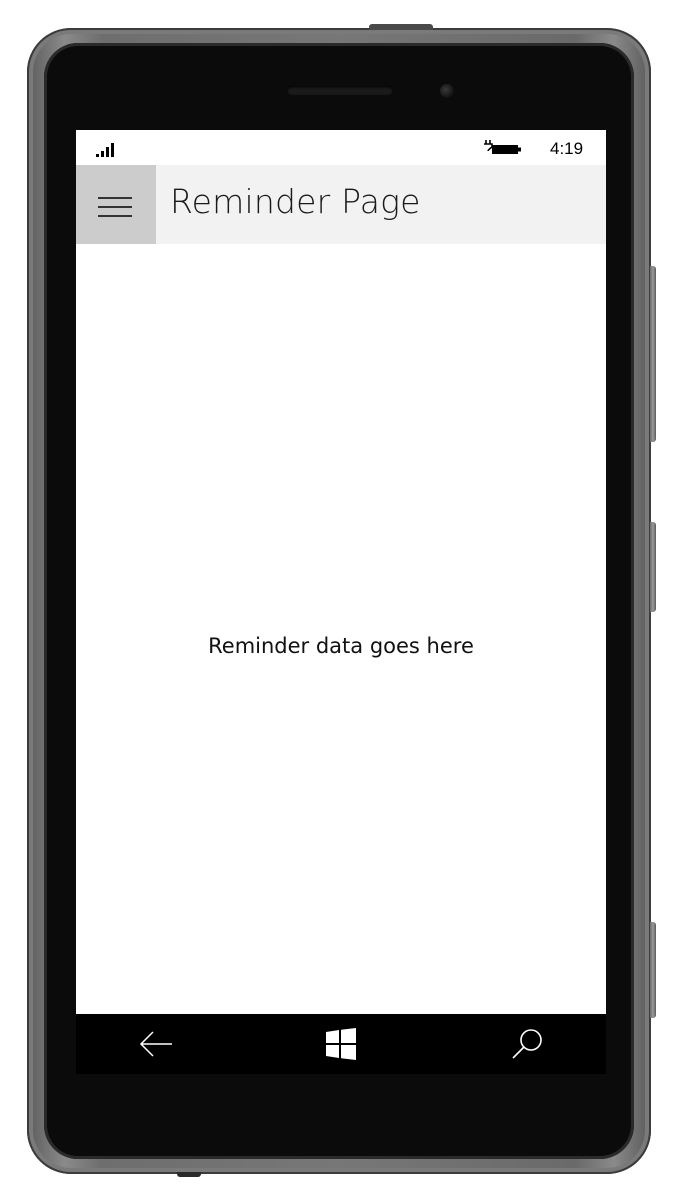 The image size is (676, 1200). What do you see at coordinates (105, 150) in the screenshot?
I see `signal-bars-icon` at bounding box center [105, 150].